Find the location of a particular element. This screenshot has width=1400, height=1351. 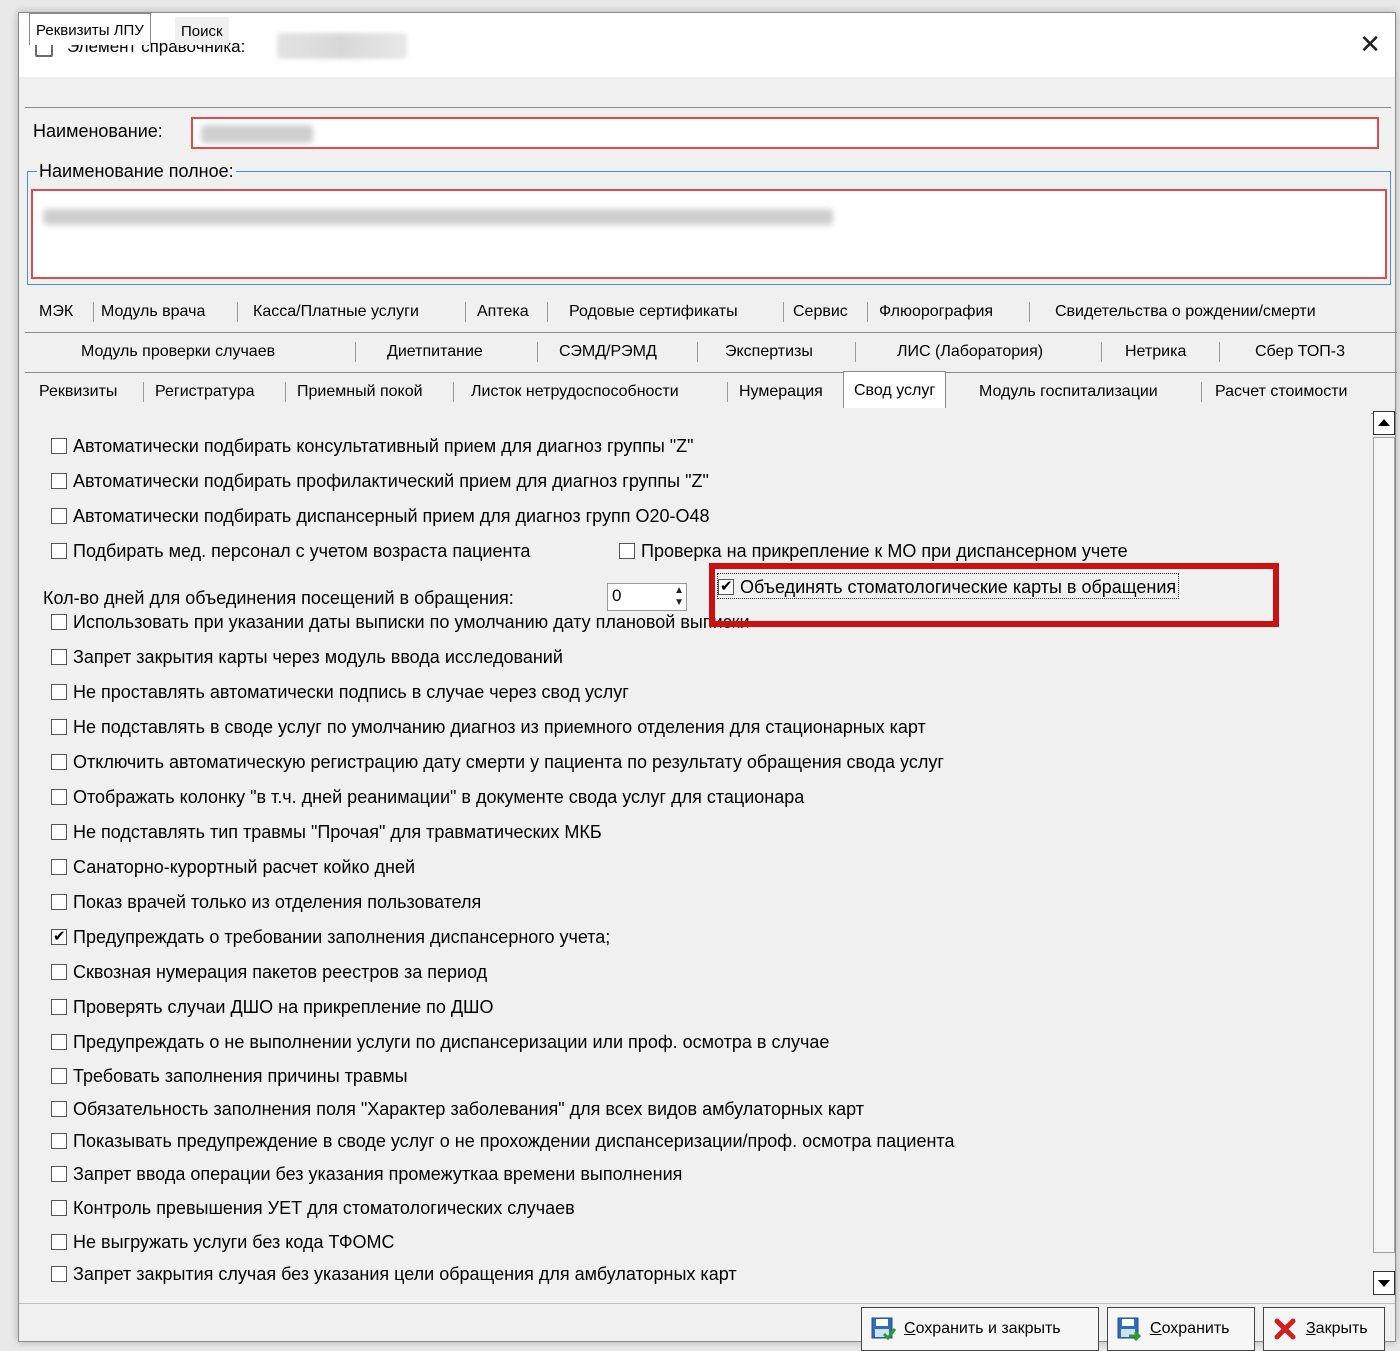

days-stepper: 0 ▲ ▼ is located at coordinates (647, 597).